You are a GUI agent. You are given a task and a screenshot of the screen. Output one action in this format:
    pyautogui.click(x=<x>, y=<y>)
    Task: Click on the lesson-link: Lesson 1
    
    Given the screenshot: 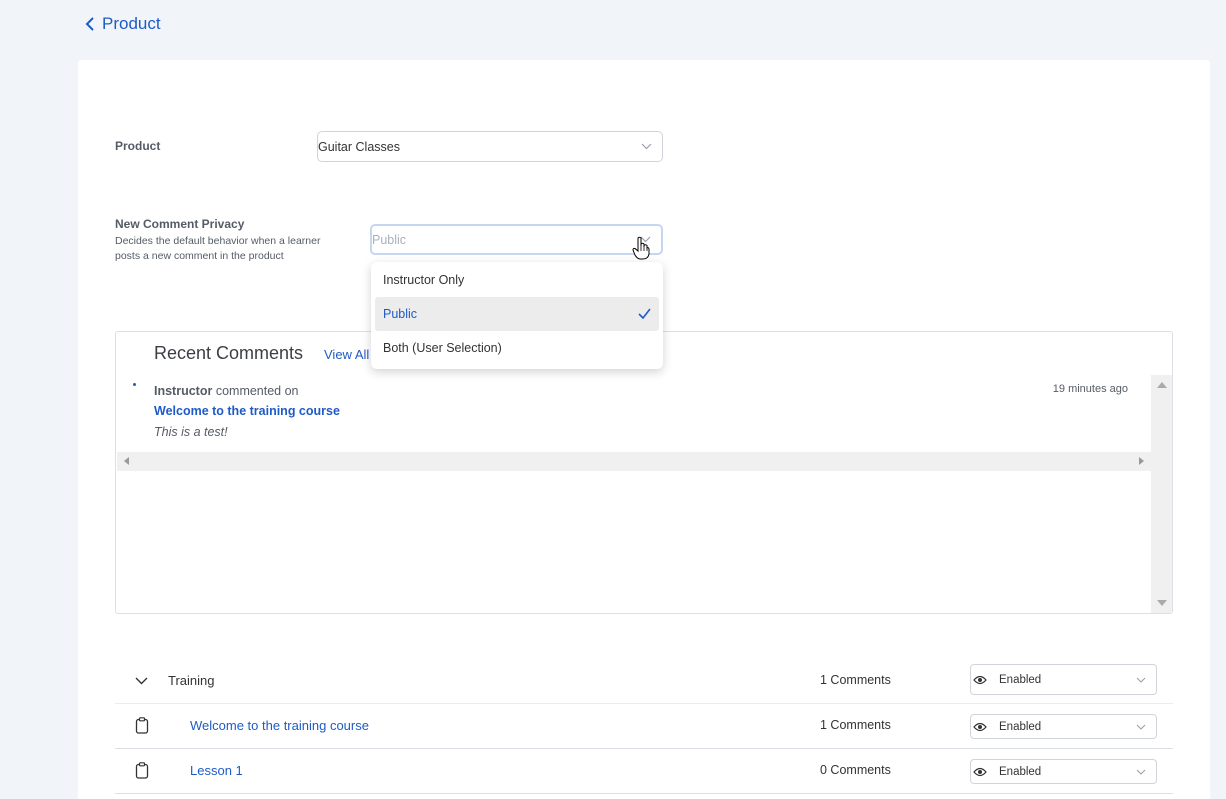 What is the action you would take?
    pyautogui.click(x=216, y=770)
    